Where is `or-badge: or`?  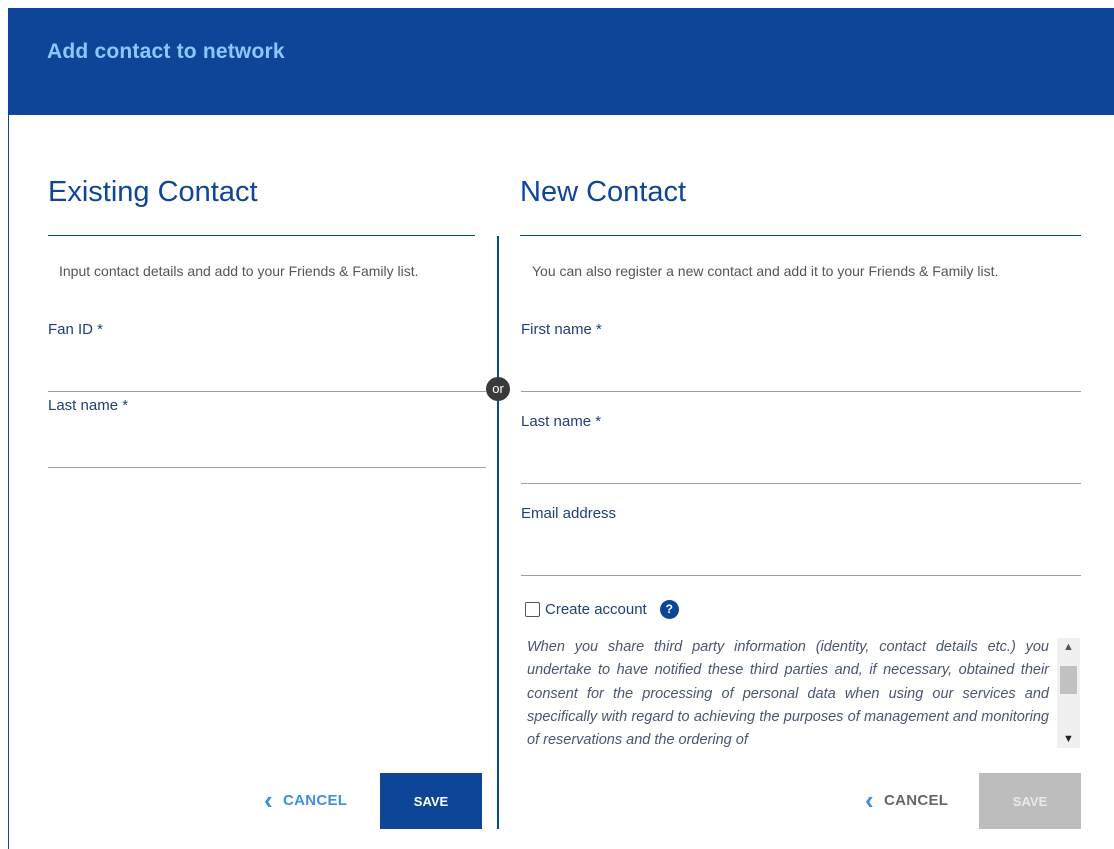 or-badge: or is located at coordinates (498, 389).